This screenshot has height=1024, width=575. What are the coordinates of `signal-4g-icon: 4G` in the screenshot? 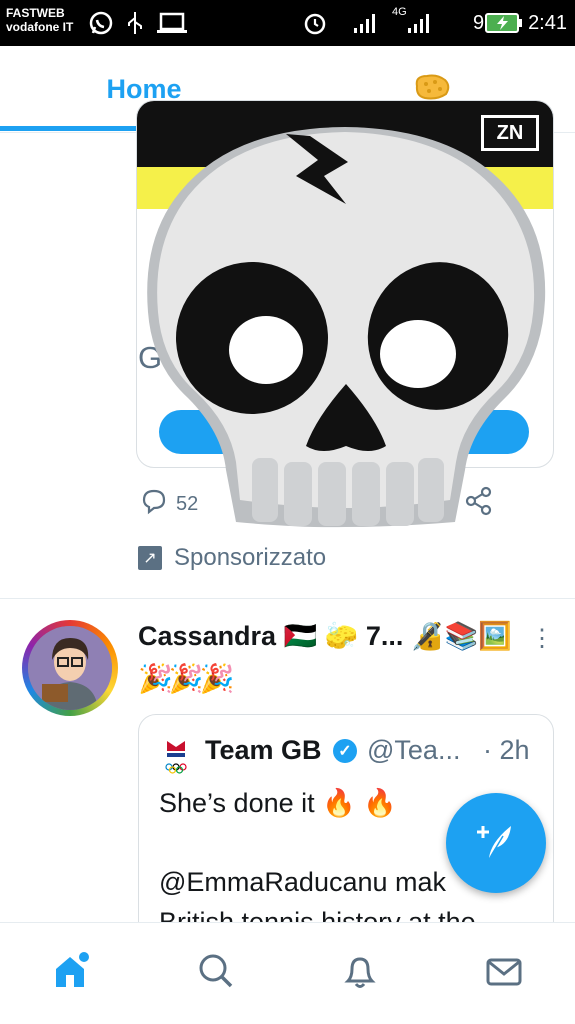 It's located at (413, 21).